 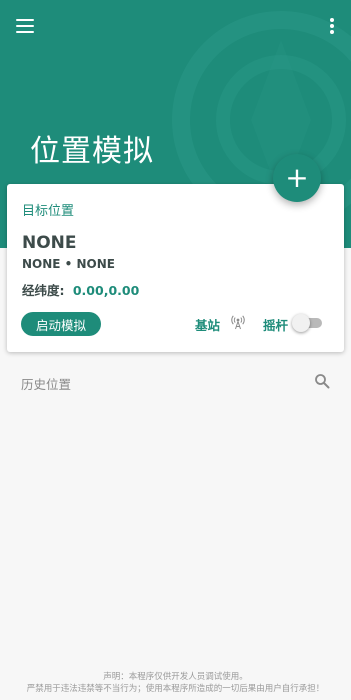 I want to click on antenna-icon, so click(x=238, y=322).